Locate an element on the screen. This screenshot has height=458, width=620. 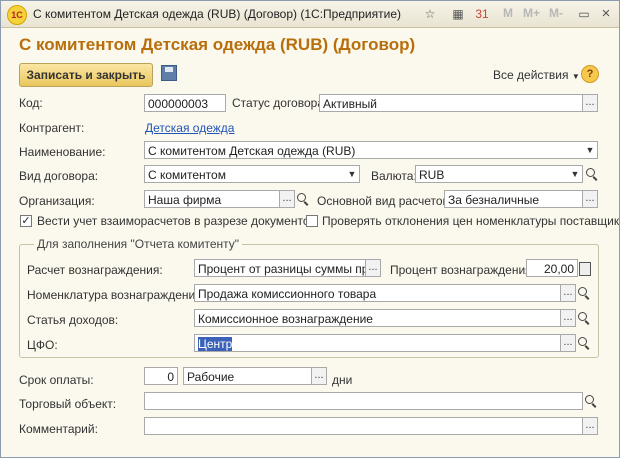
reward-item-label: Номенклатура вознаграждения: is located at coordinates (116, 295).